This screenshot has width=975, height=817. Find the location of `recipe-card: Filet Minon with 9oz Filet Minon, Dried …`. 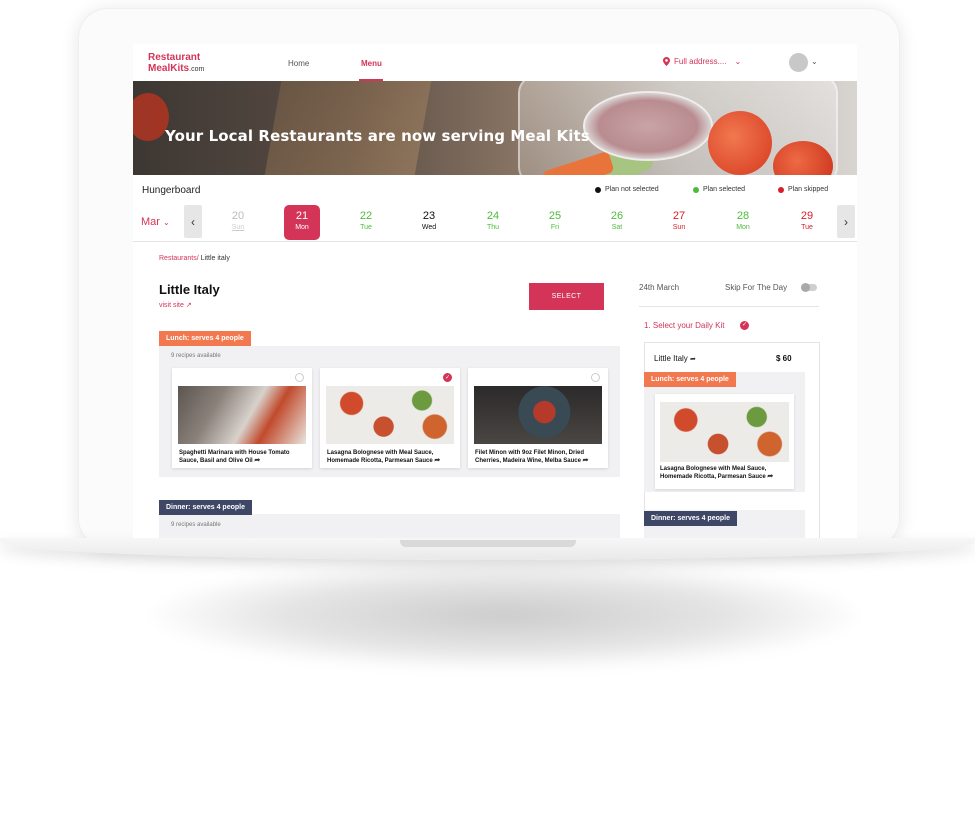

recipe-card: Filet Minon with 9oz Filet Minon, Dried … is located at coordinates (538, 418).